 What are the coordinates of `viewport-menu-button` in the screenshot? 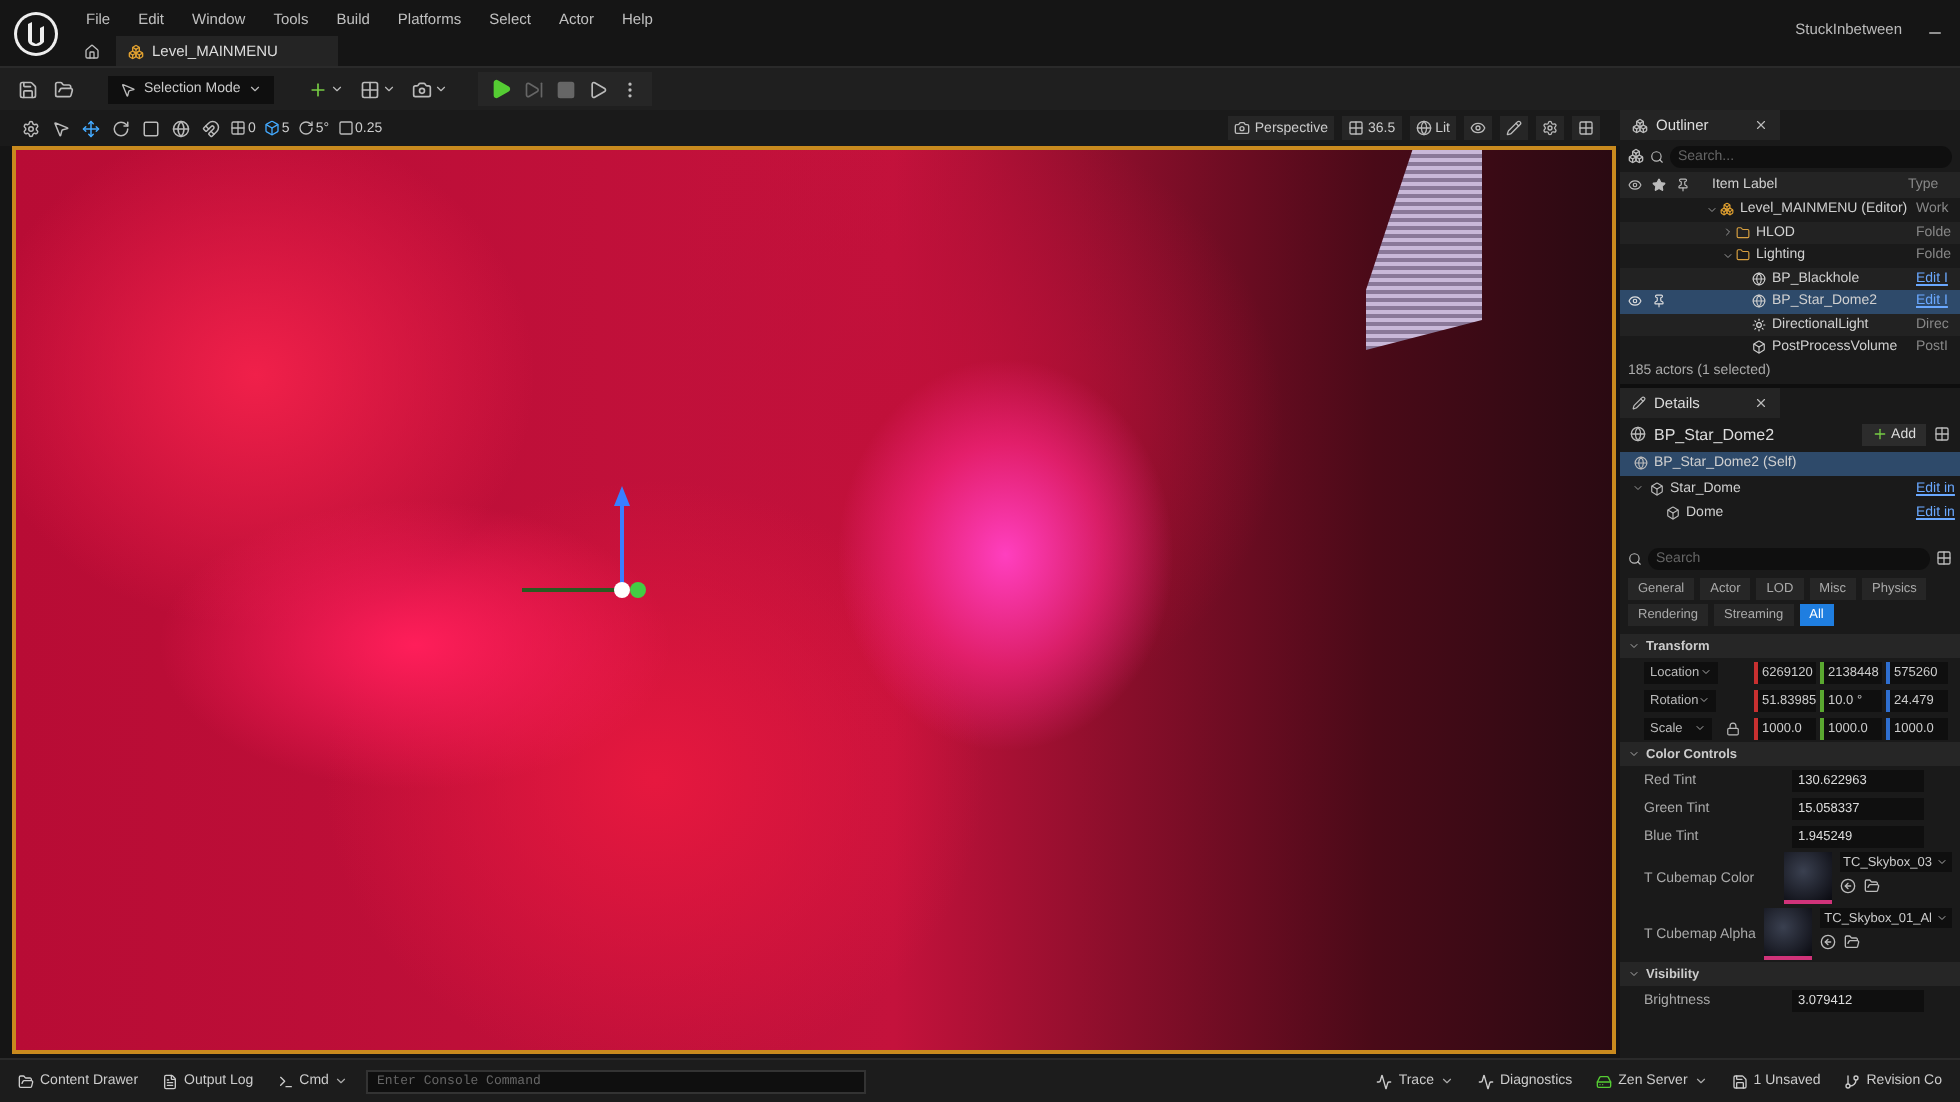 It's located at (31, 128).